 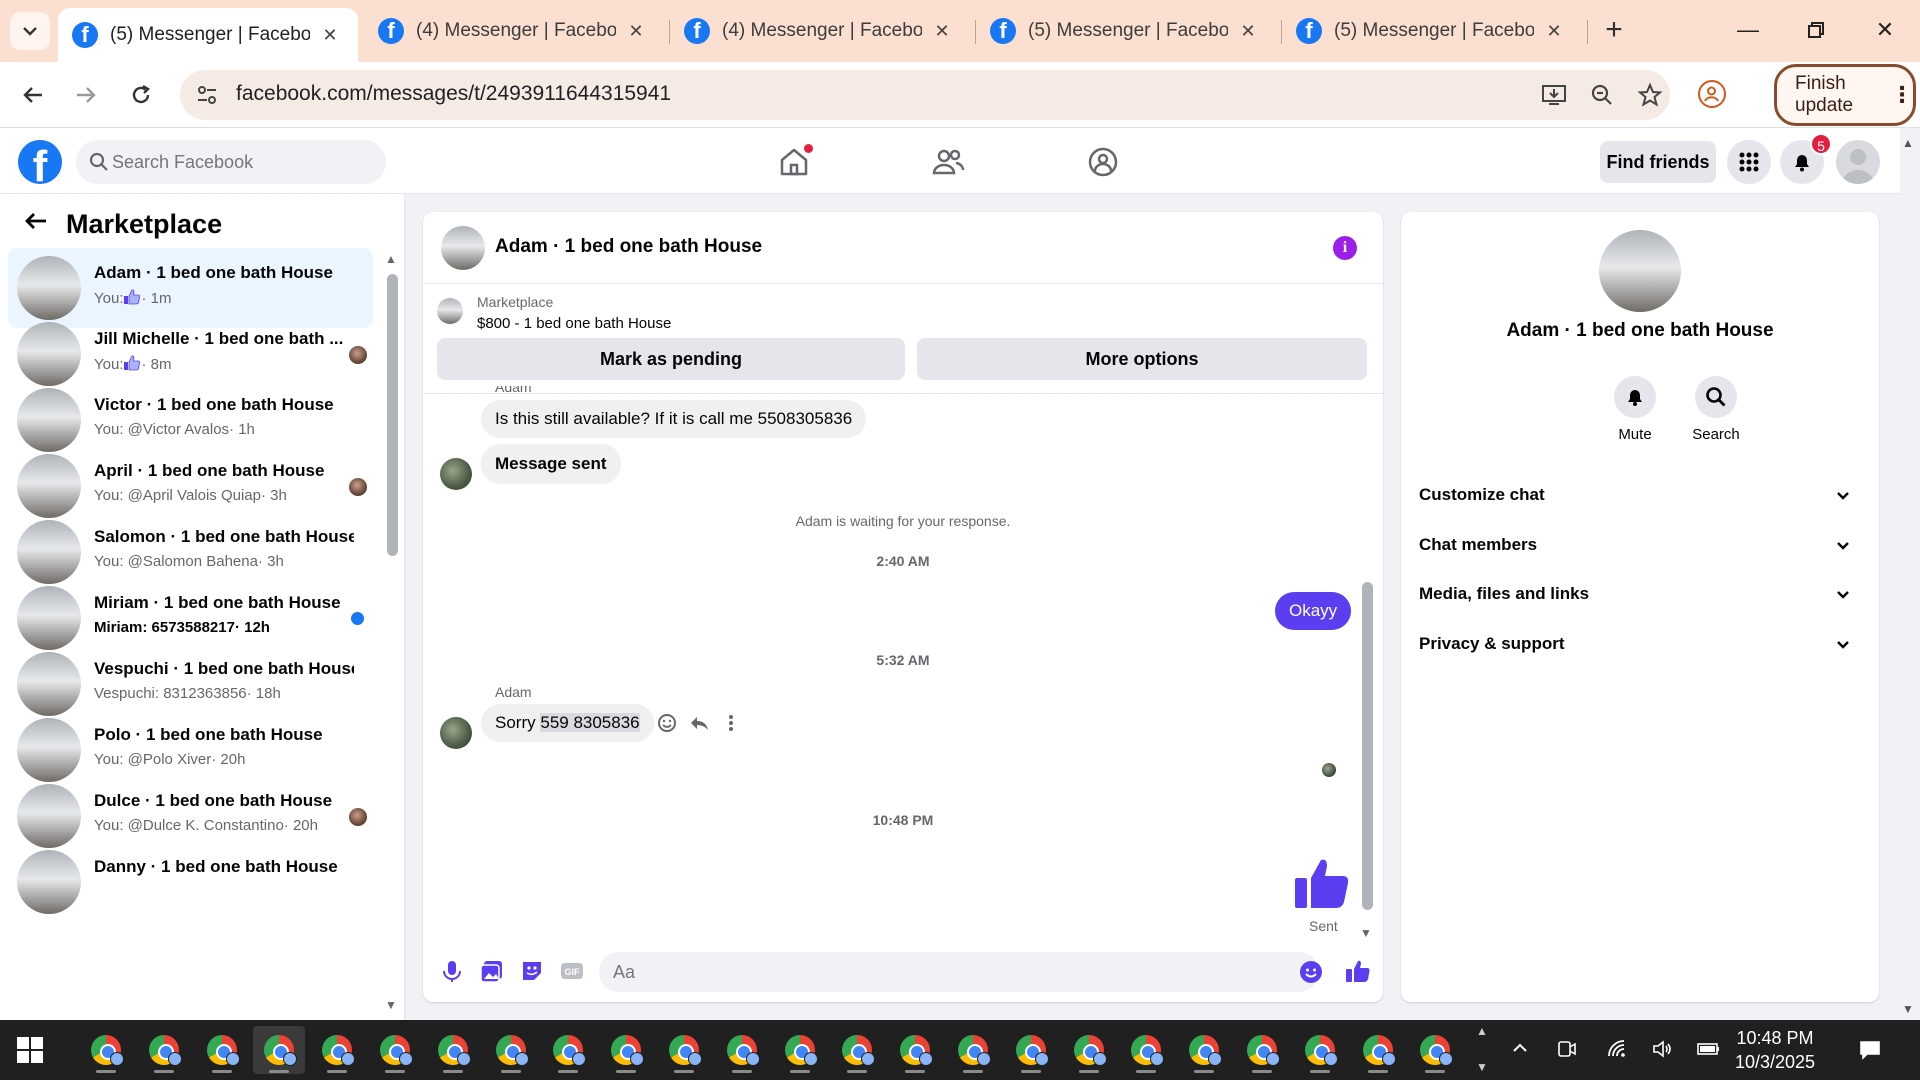 What do you see at coordinates (1712, 94) in the screenshot?
I see `profile-avatar-icon` at bounding box center [1712, 94].